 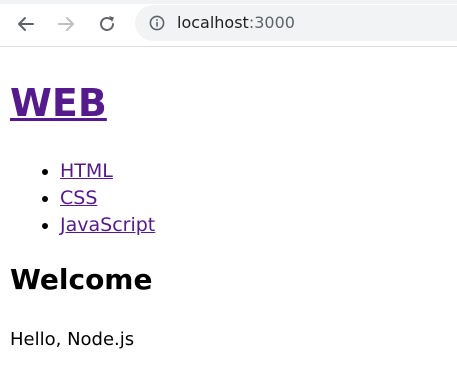 I want to click on forward-arrow-icon, so click(x=66, y=24).